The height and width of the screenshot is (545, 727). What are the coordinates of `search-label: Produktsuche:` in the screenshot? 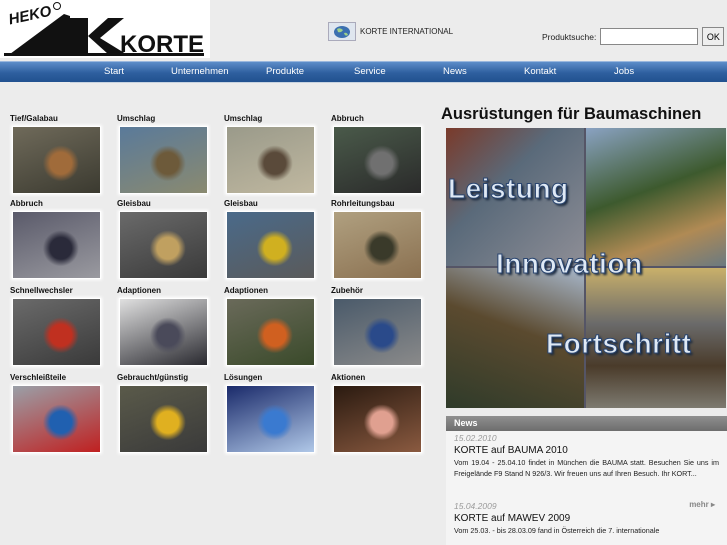 It's located at (569, 36).